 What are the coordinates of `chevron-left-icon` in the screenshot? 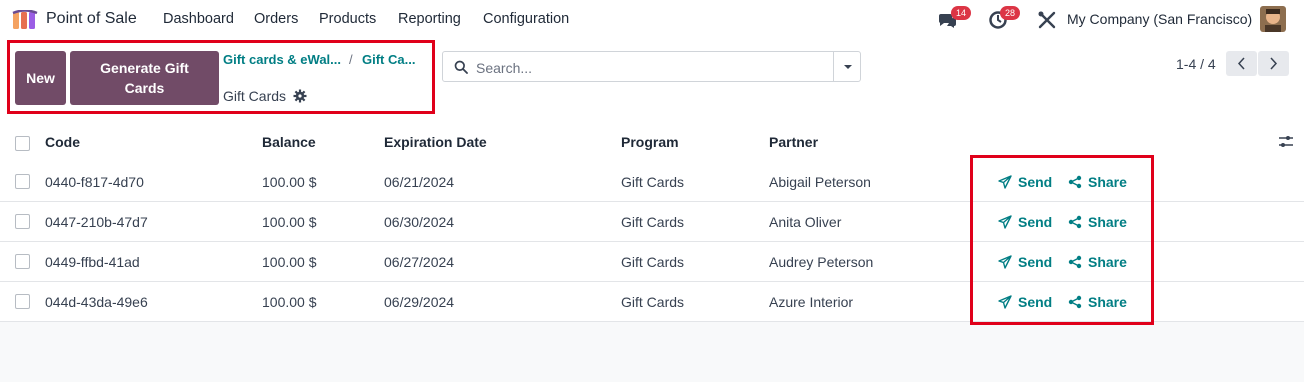 It's located at (1241, 63).